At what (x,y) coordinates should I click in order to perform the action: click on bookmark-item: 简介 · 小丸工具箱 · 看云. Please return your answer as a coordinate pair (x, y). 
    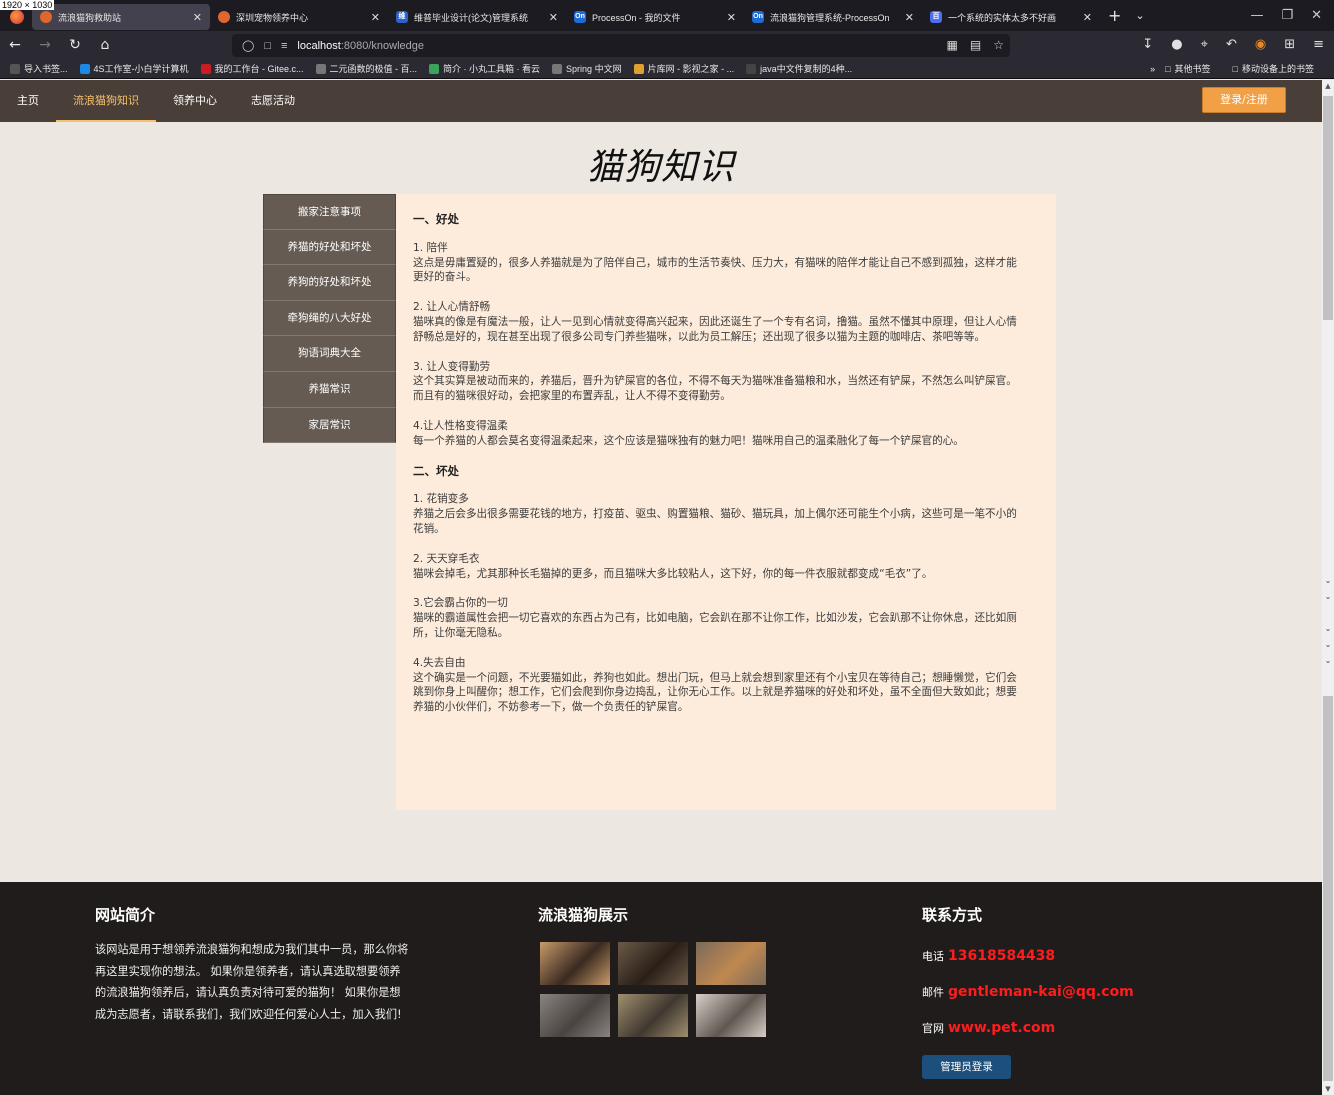
    Looking at the image, I should click on (484, 68).